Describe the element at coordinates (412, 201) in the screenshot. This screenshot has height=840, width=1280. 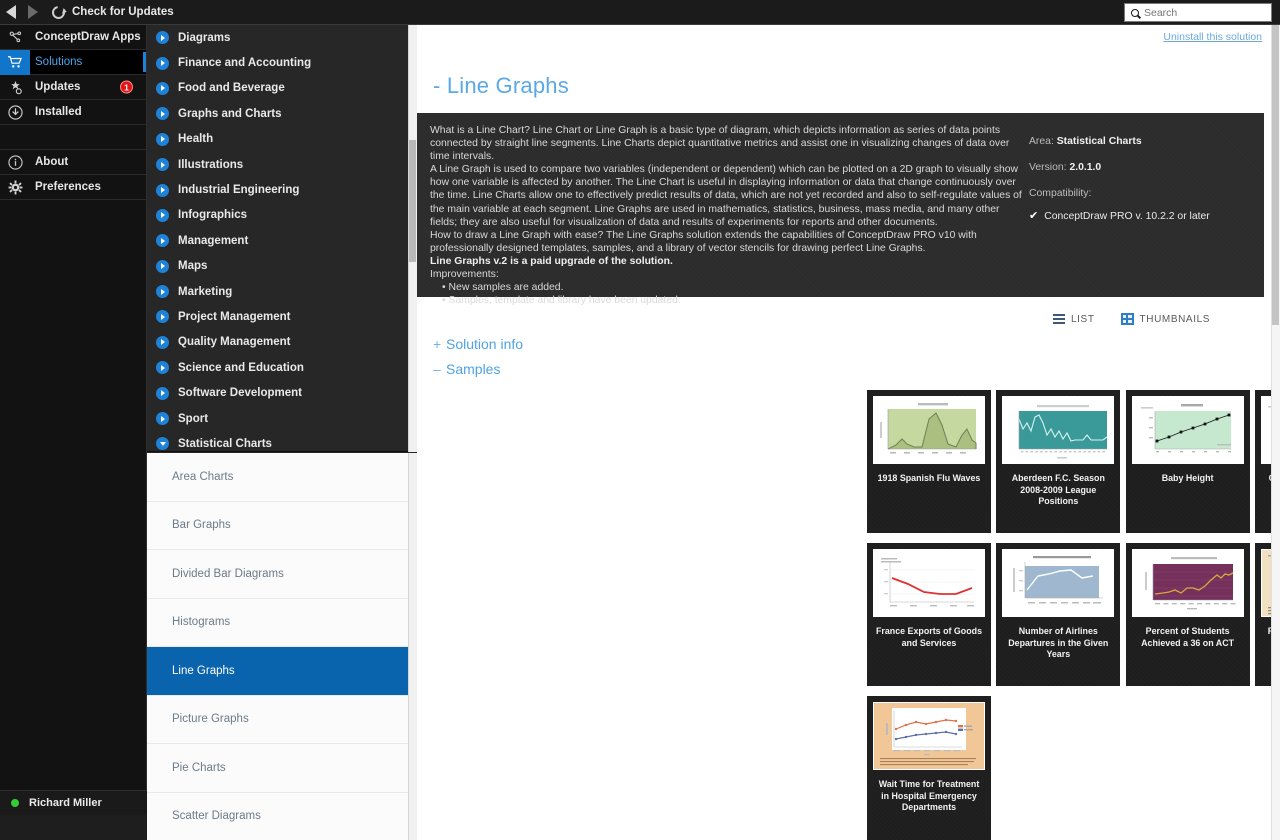
I see `category-scrollbar-thumb` at that location.